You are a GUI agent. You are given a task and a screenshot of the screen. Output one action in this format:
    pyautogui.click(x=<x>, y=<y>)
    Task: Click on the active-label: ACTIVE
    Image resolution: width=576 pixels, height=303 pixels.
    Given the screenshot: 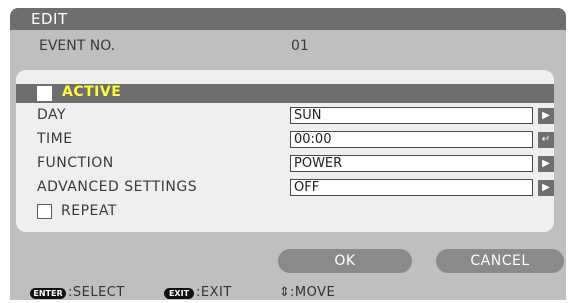 What is the action you would take?
    pyautogui.click(x=92, y=92)
    